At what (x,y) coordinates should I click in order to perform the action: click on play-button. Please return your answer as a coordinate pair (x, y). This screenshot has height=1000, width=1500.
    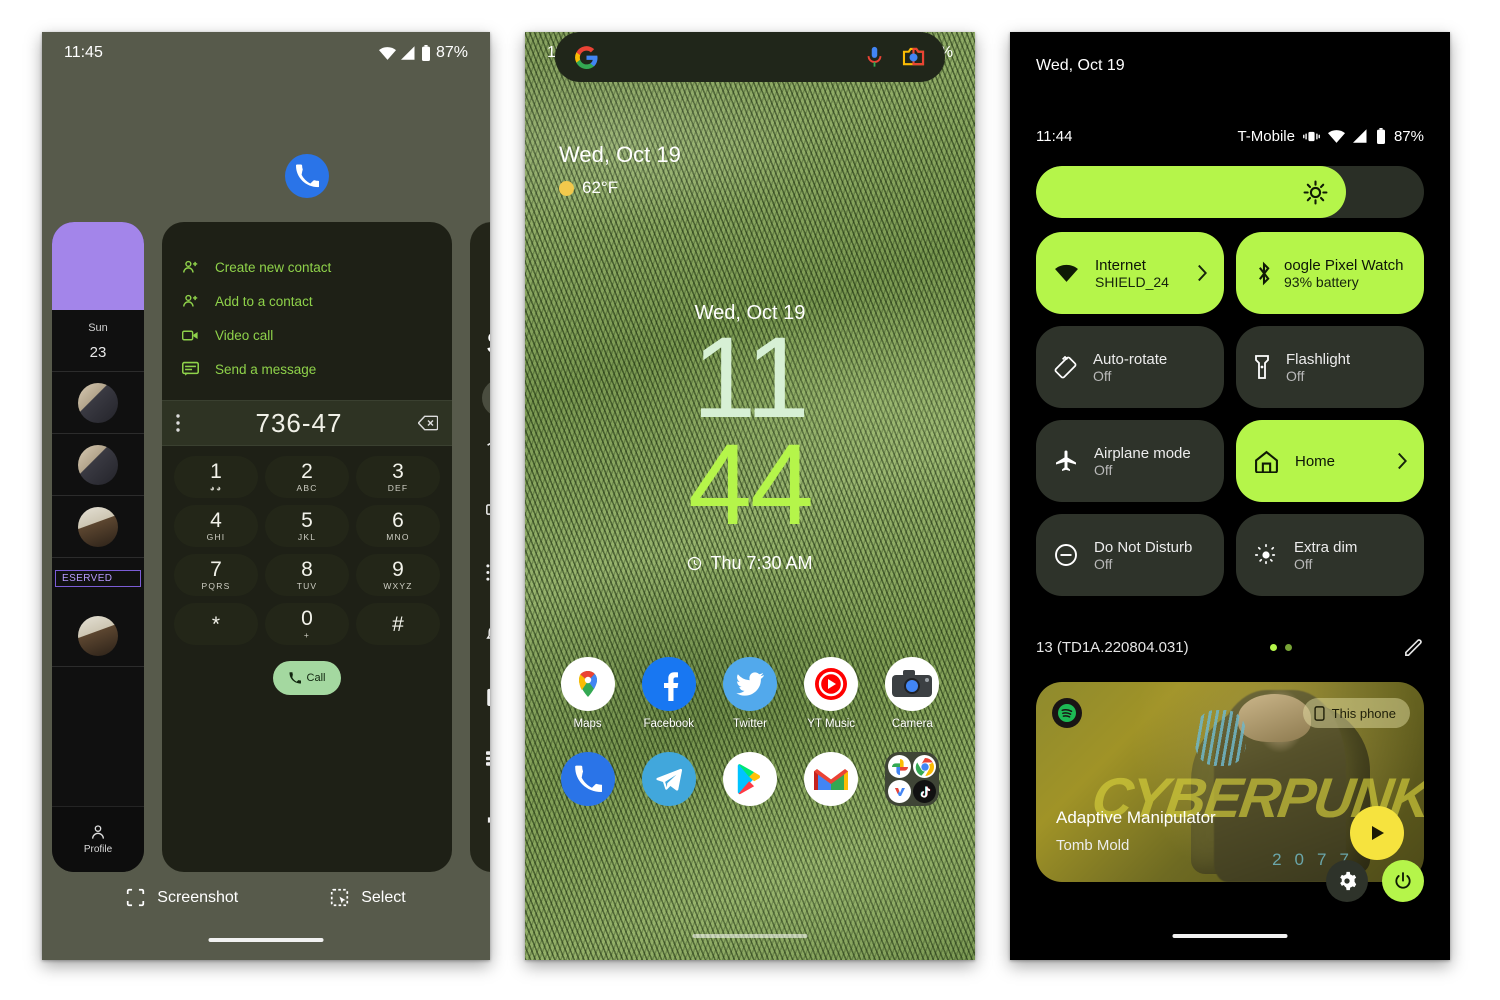
    Looking at the image, I should click on (1377, 833).